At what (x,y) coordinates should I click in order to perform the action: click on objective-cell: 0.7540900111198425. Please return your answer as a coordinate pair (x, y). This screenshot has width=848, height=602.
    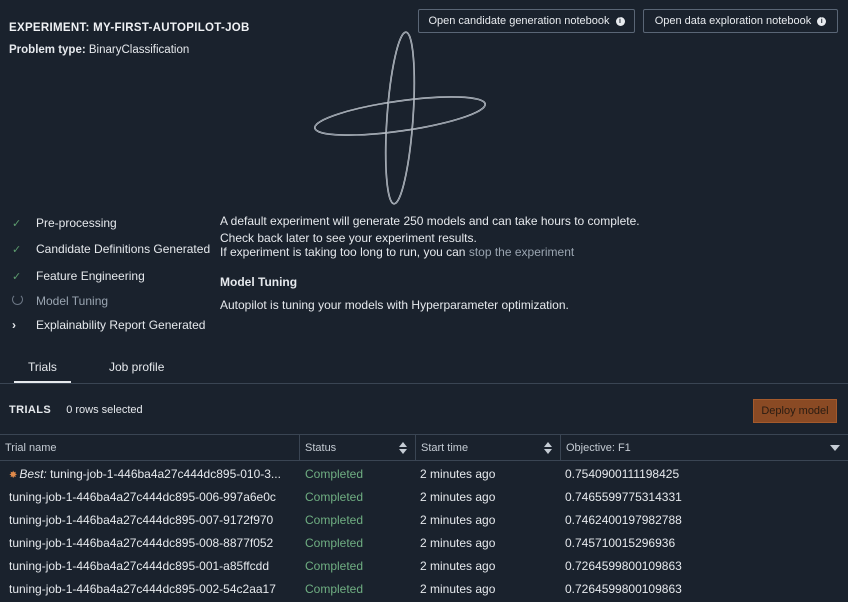
    Looking at the image, I should click on (622, 474).